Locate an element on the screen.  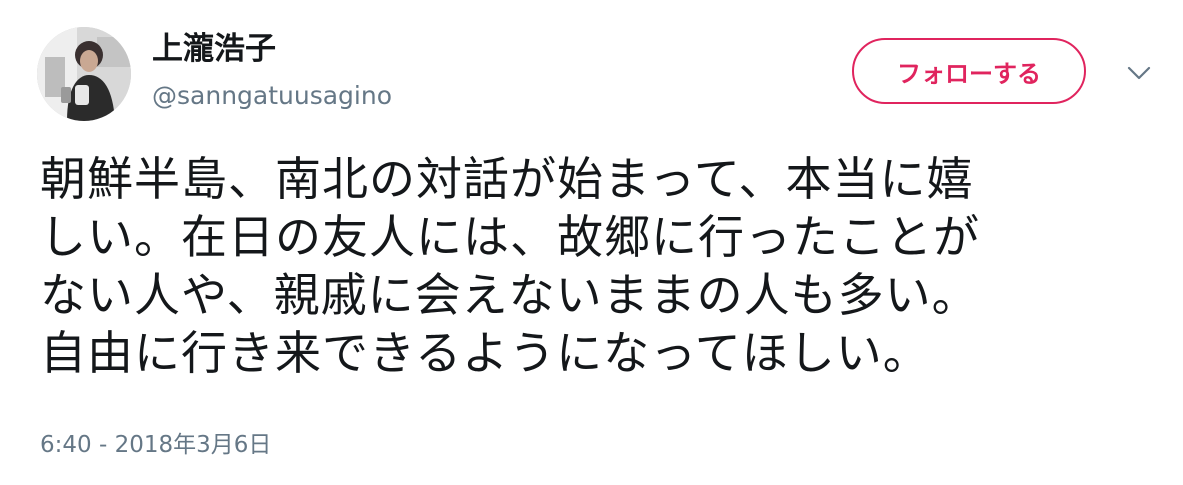
tweet-line: 自由に行き来できるようになってほしい。 is located at coordinates (485, 353).